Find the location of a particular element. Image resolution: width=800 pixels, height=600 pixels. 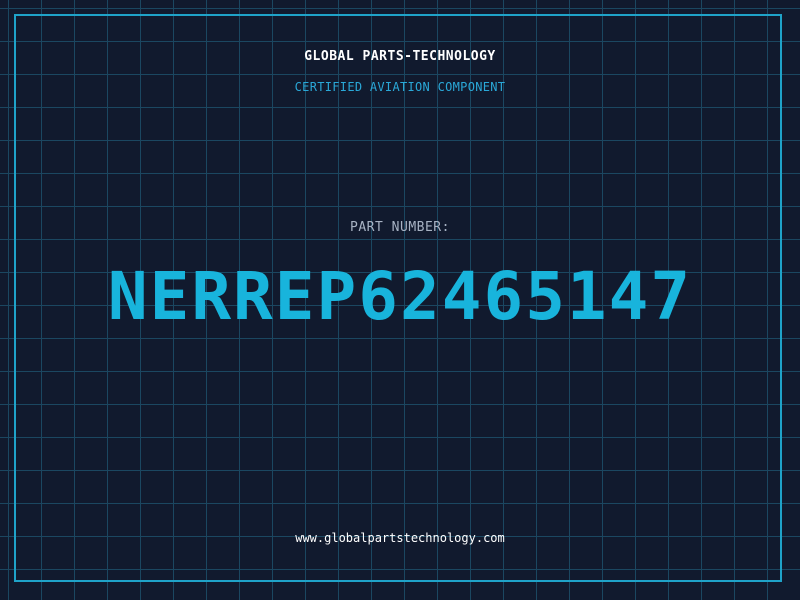

part-number-label: PART NUMBER: is located at coordinates (400, 227).